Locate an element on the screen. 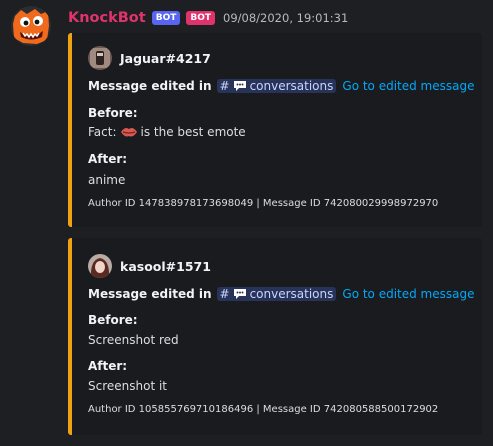 This screenshot has height=446, width=493. bot-username: KnockBot is located at coordinates (107, 18).